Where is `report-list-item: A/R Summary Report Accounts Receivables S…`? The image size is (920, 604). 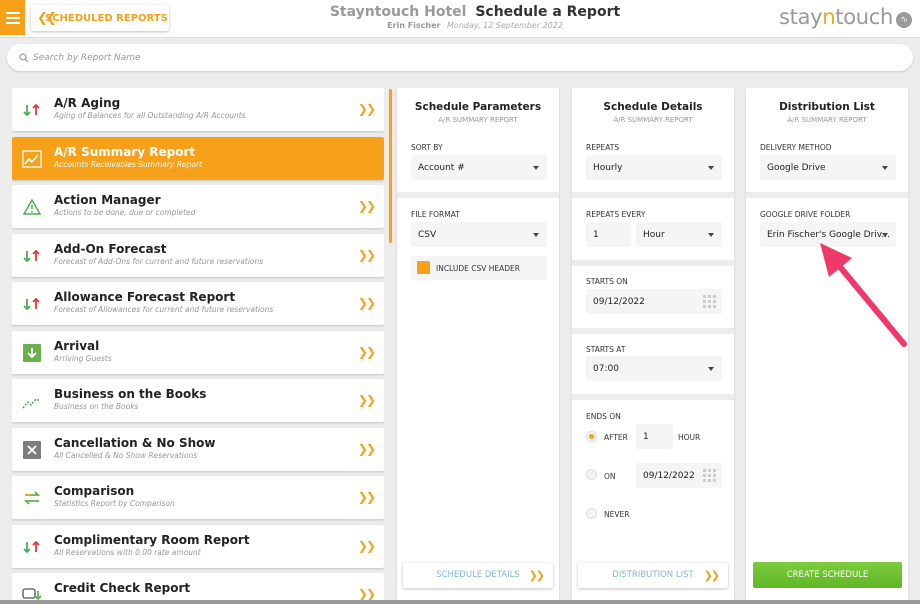
report-list-item: A/R Summary Report Accounts Receivables S… is located at coordinates (198, 158).